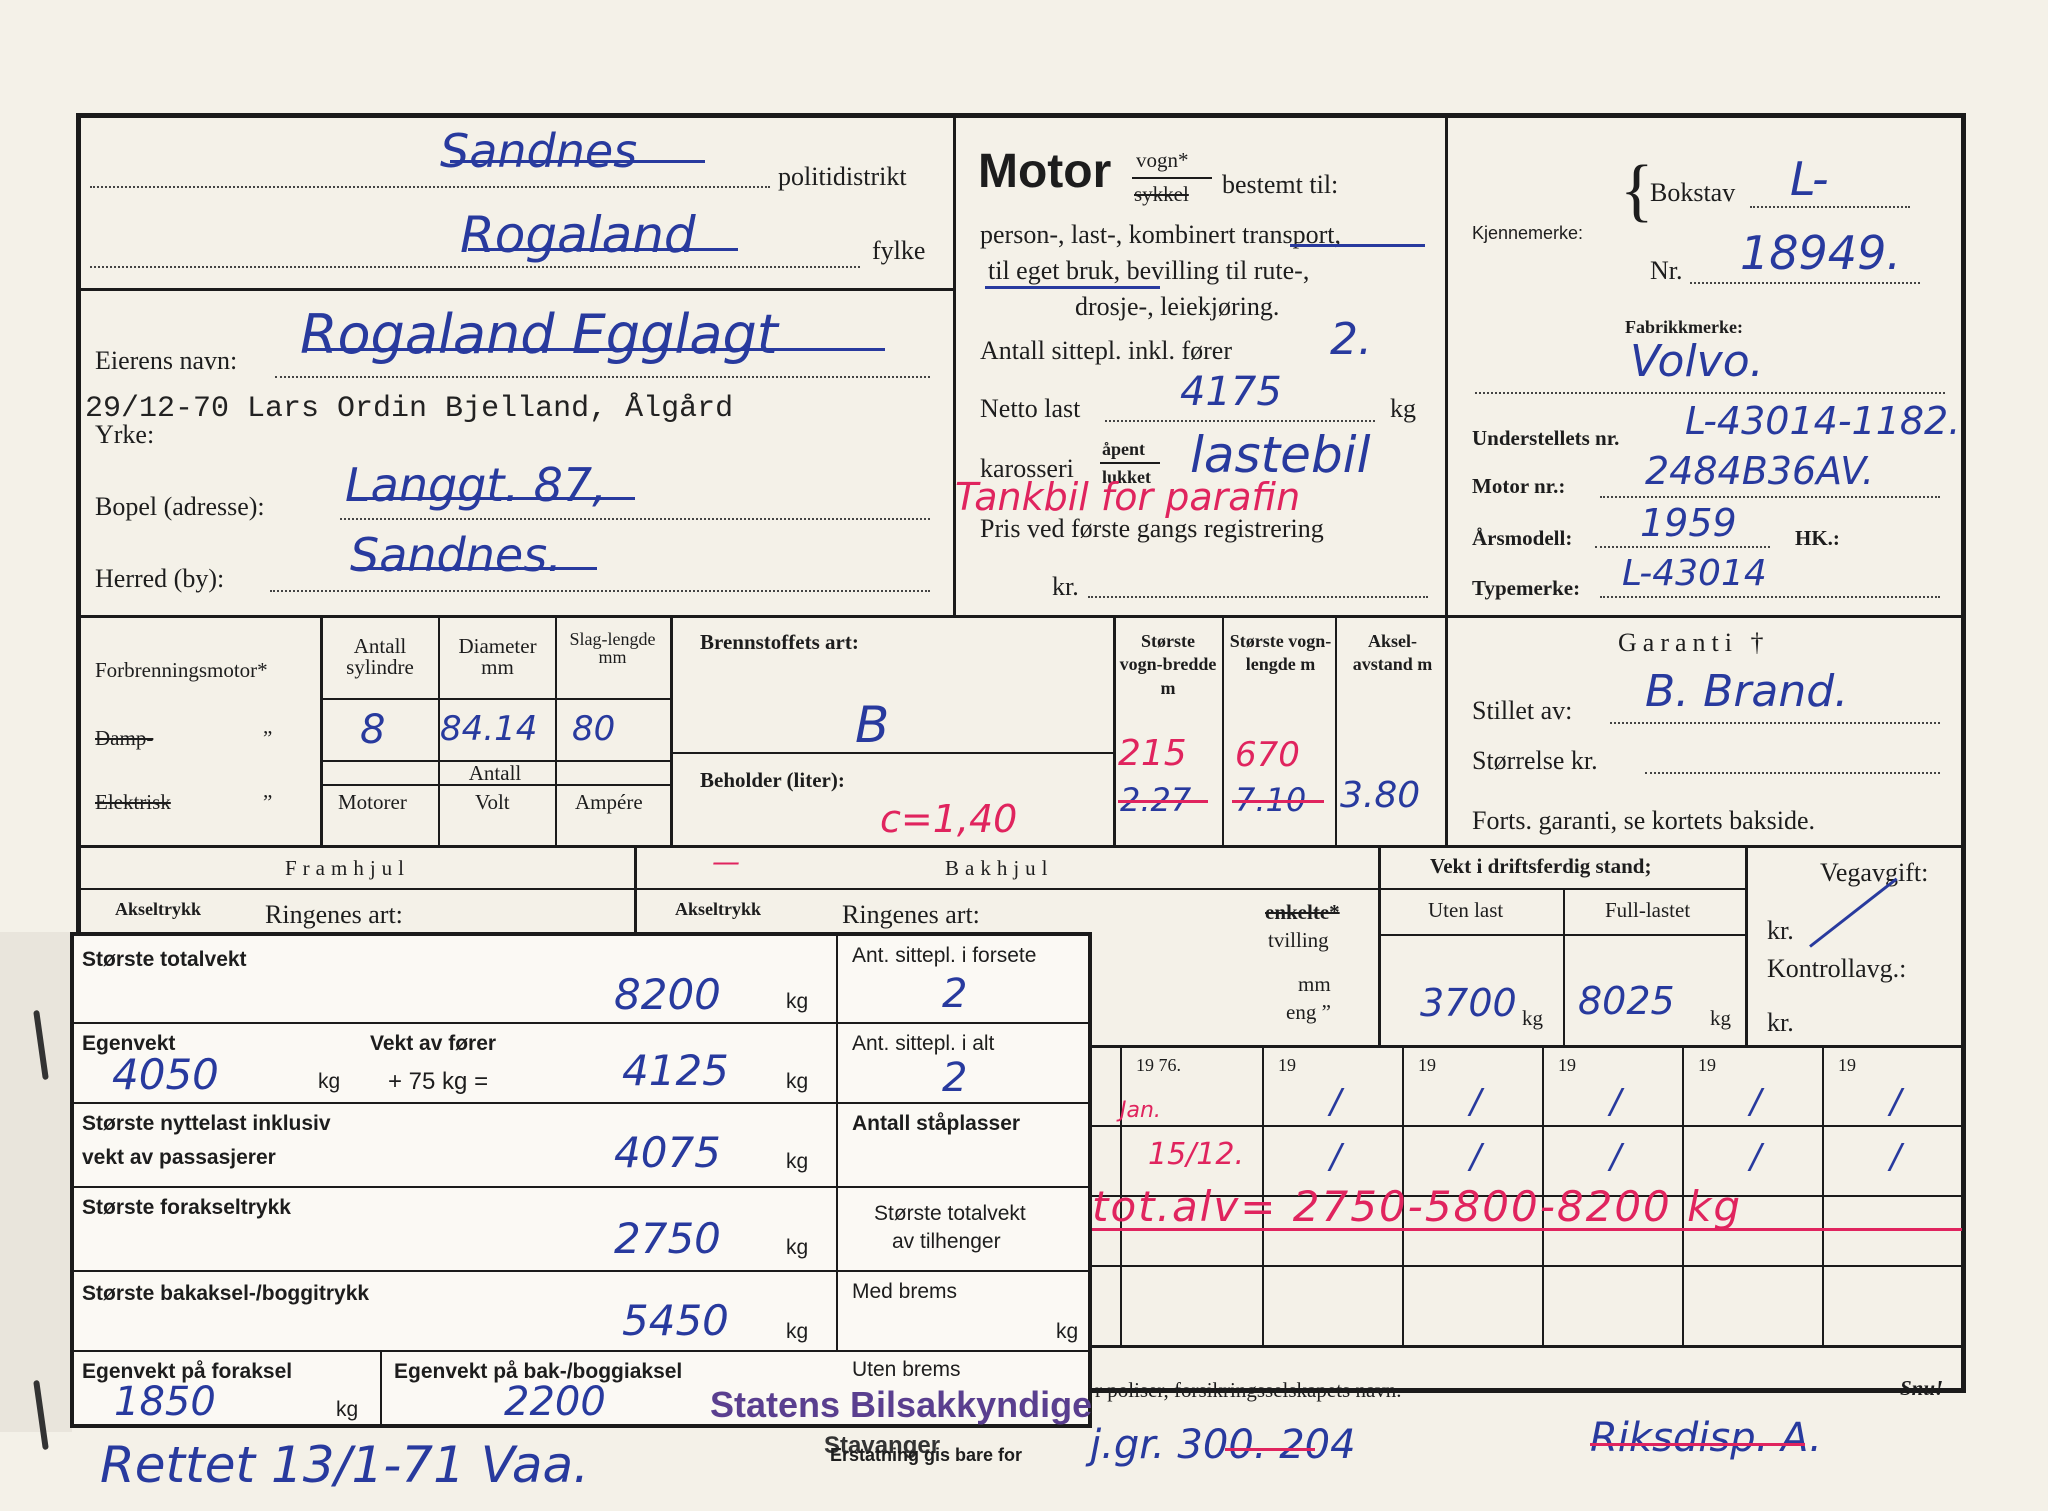 This screenshot has height=1511, width=2048. I want to click on district-label: politidistrikt, so click(842, 176).